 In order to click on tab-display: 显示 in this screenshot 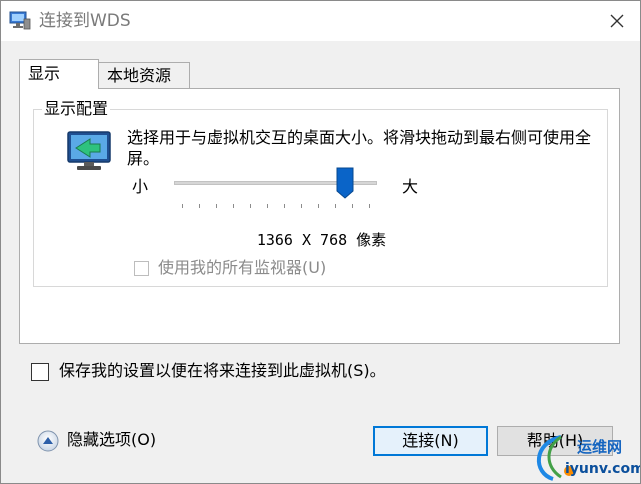, I will do `click(59, 74)`.